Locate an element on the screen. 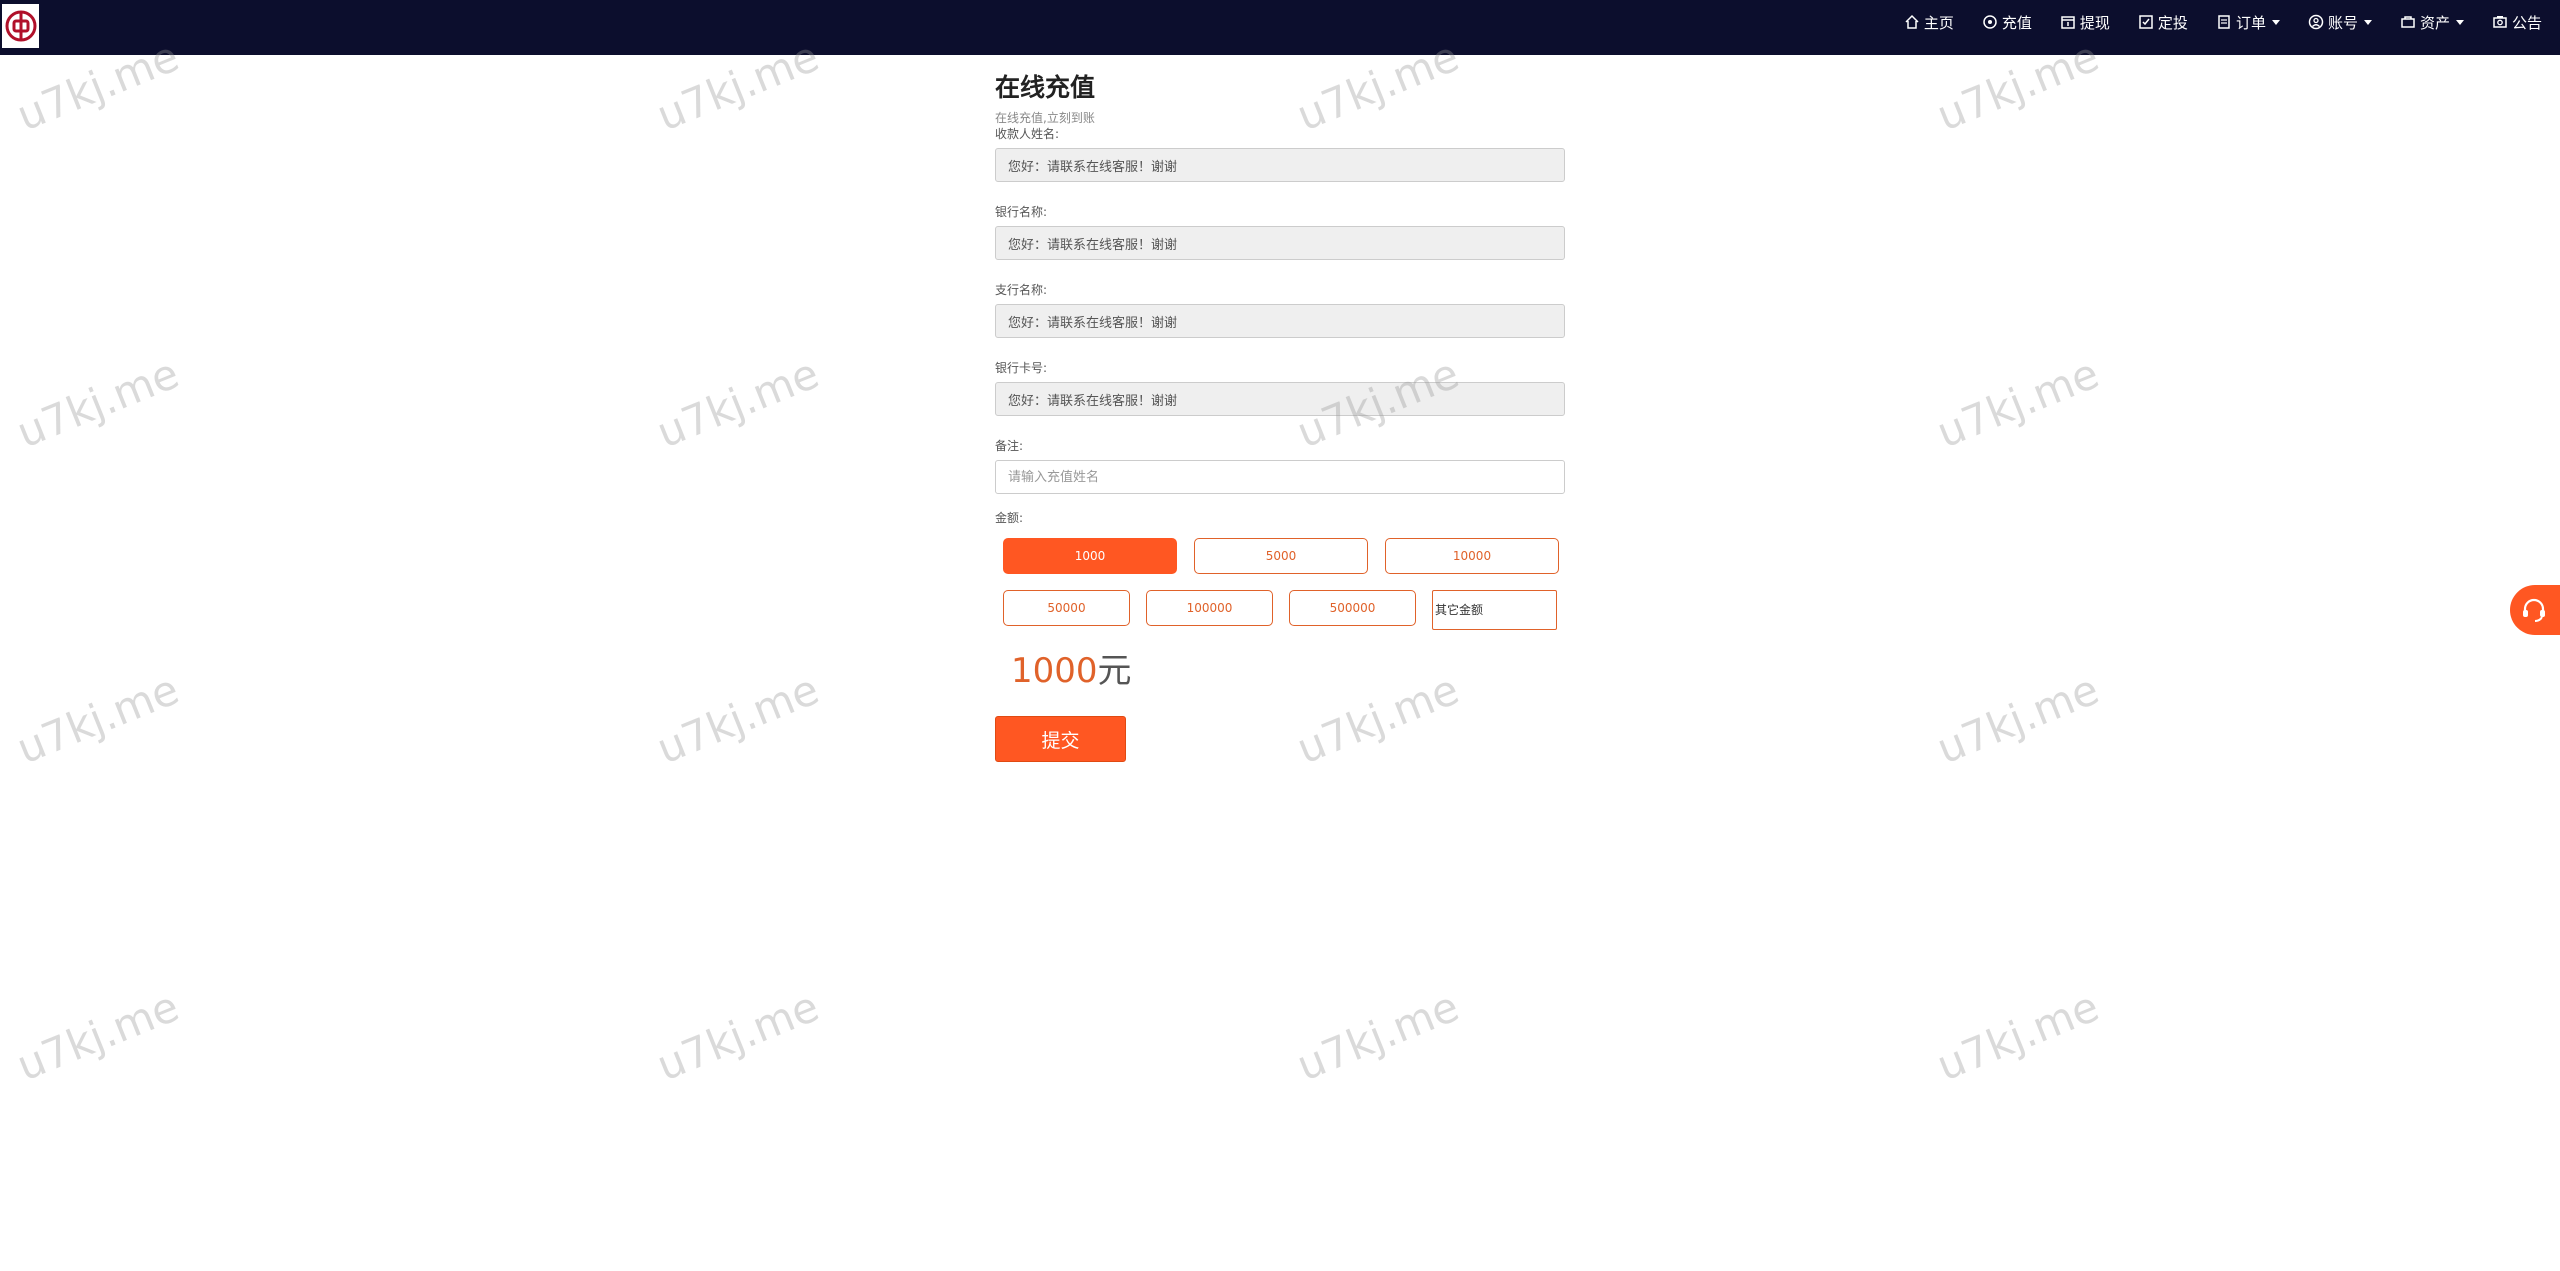 This screenshot has height=1271, width=2560. home-icon is located at coordinates (1912, 21).